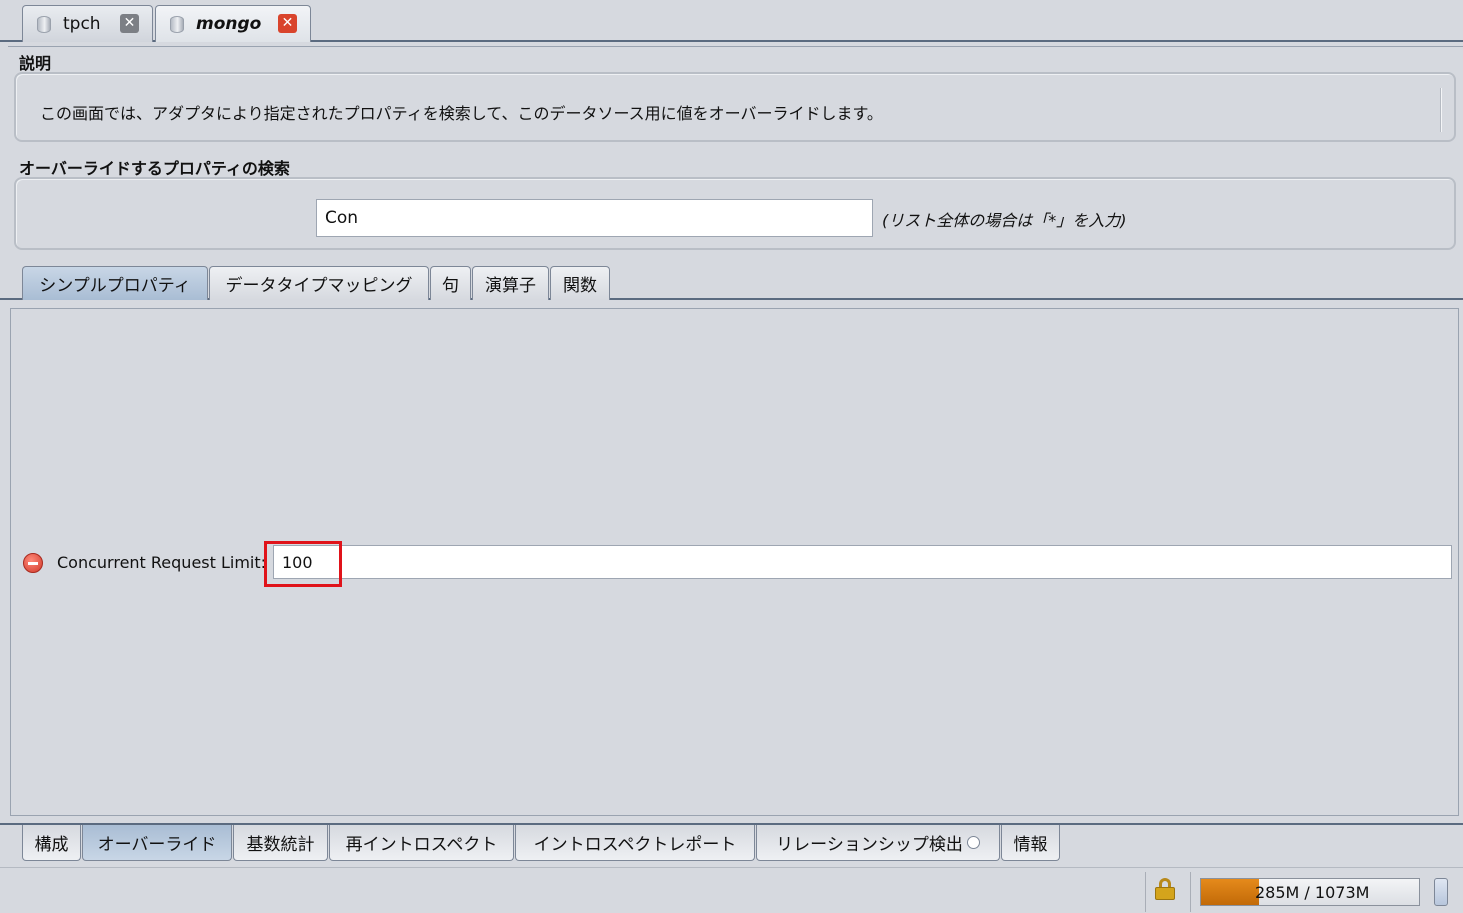 This screenshot has width=1463, height=913. What do you see at coordinates (154, 168) in the screenshot?
I see `search-title: オーバーライドするプロパティの検索` at bounding box center [154, 168].